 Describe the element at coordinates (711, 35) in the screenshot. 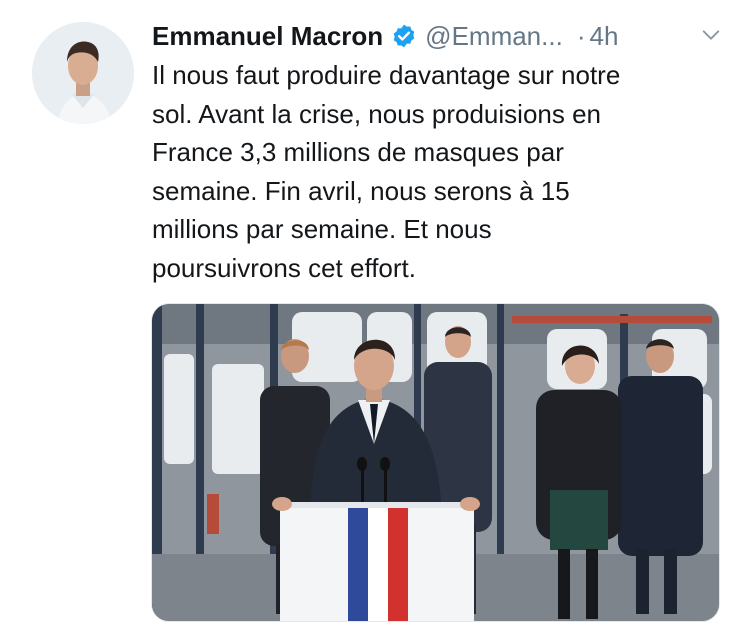

I see `chevron-down-icon` at that location.